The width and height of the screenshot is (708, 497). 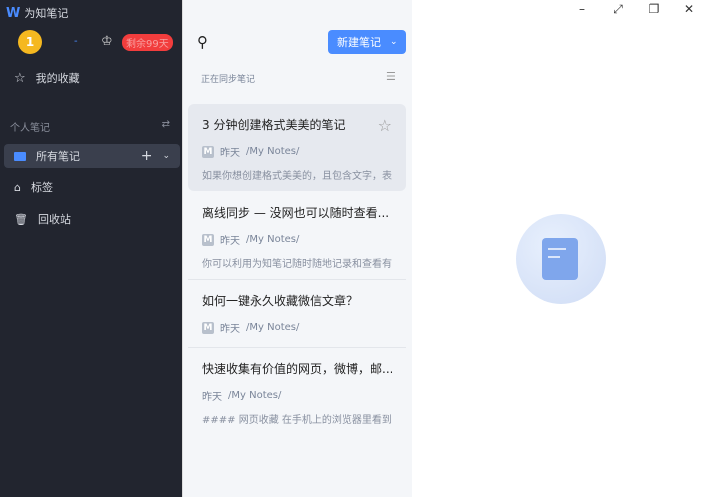 What do you see at coordinates (107, 41) in the screenshot?
I see `crown-icon: ♔` at bounding box center [107, 41].